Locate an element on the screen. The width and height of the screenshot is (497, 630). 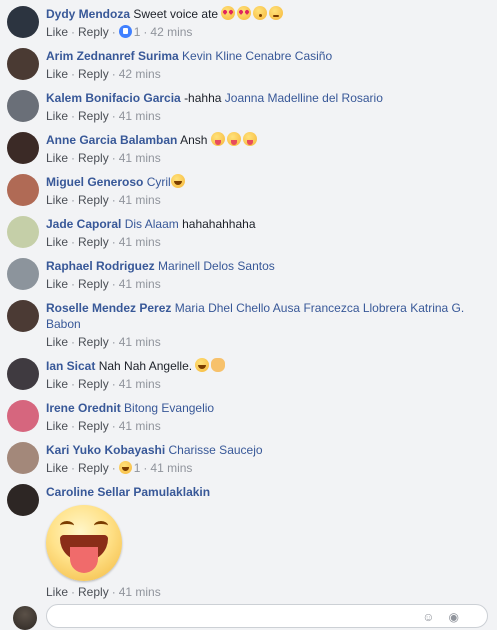
comment-author: Ian Sicat is located at coordinates (70, 366).